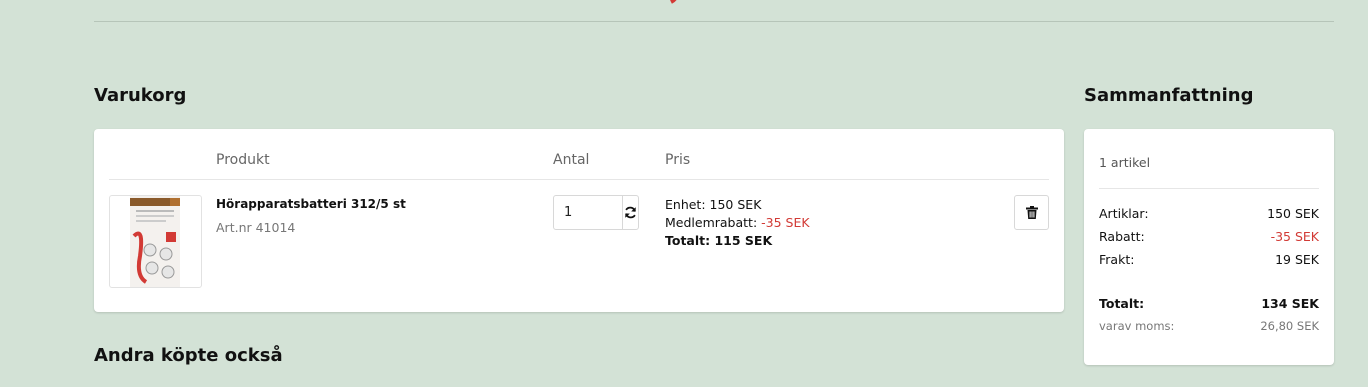 The width and height of the screenshot is (1368, 387). What do you see at coordinates (1294, 236) in the screenshot?
I see `summary-value: -35 SEK` at bounding box center [1294, 236].